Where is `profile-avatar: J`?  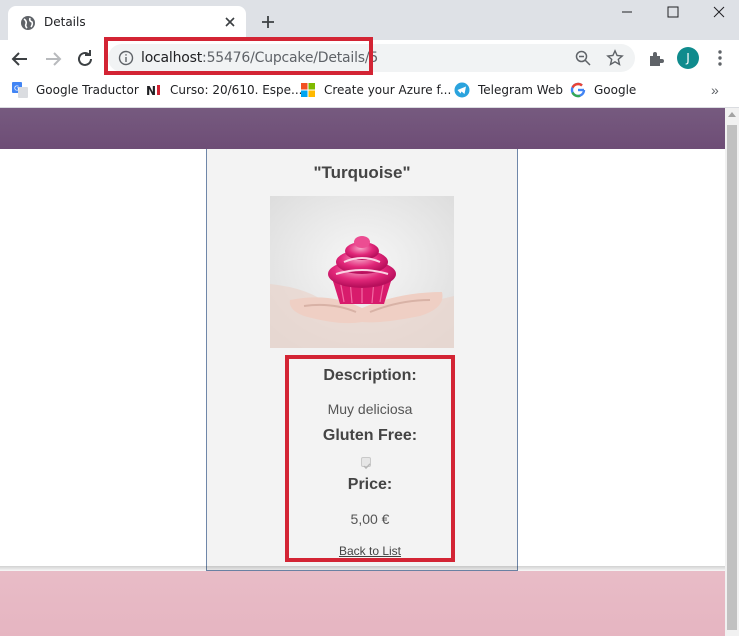
profile-avatar: J is located at coordinates (688, 58).